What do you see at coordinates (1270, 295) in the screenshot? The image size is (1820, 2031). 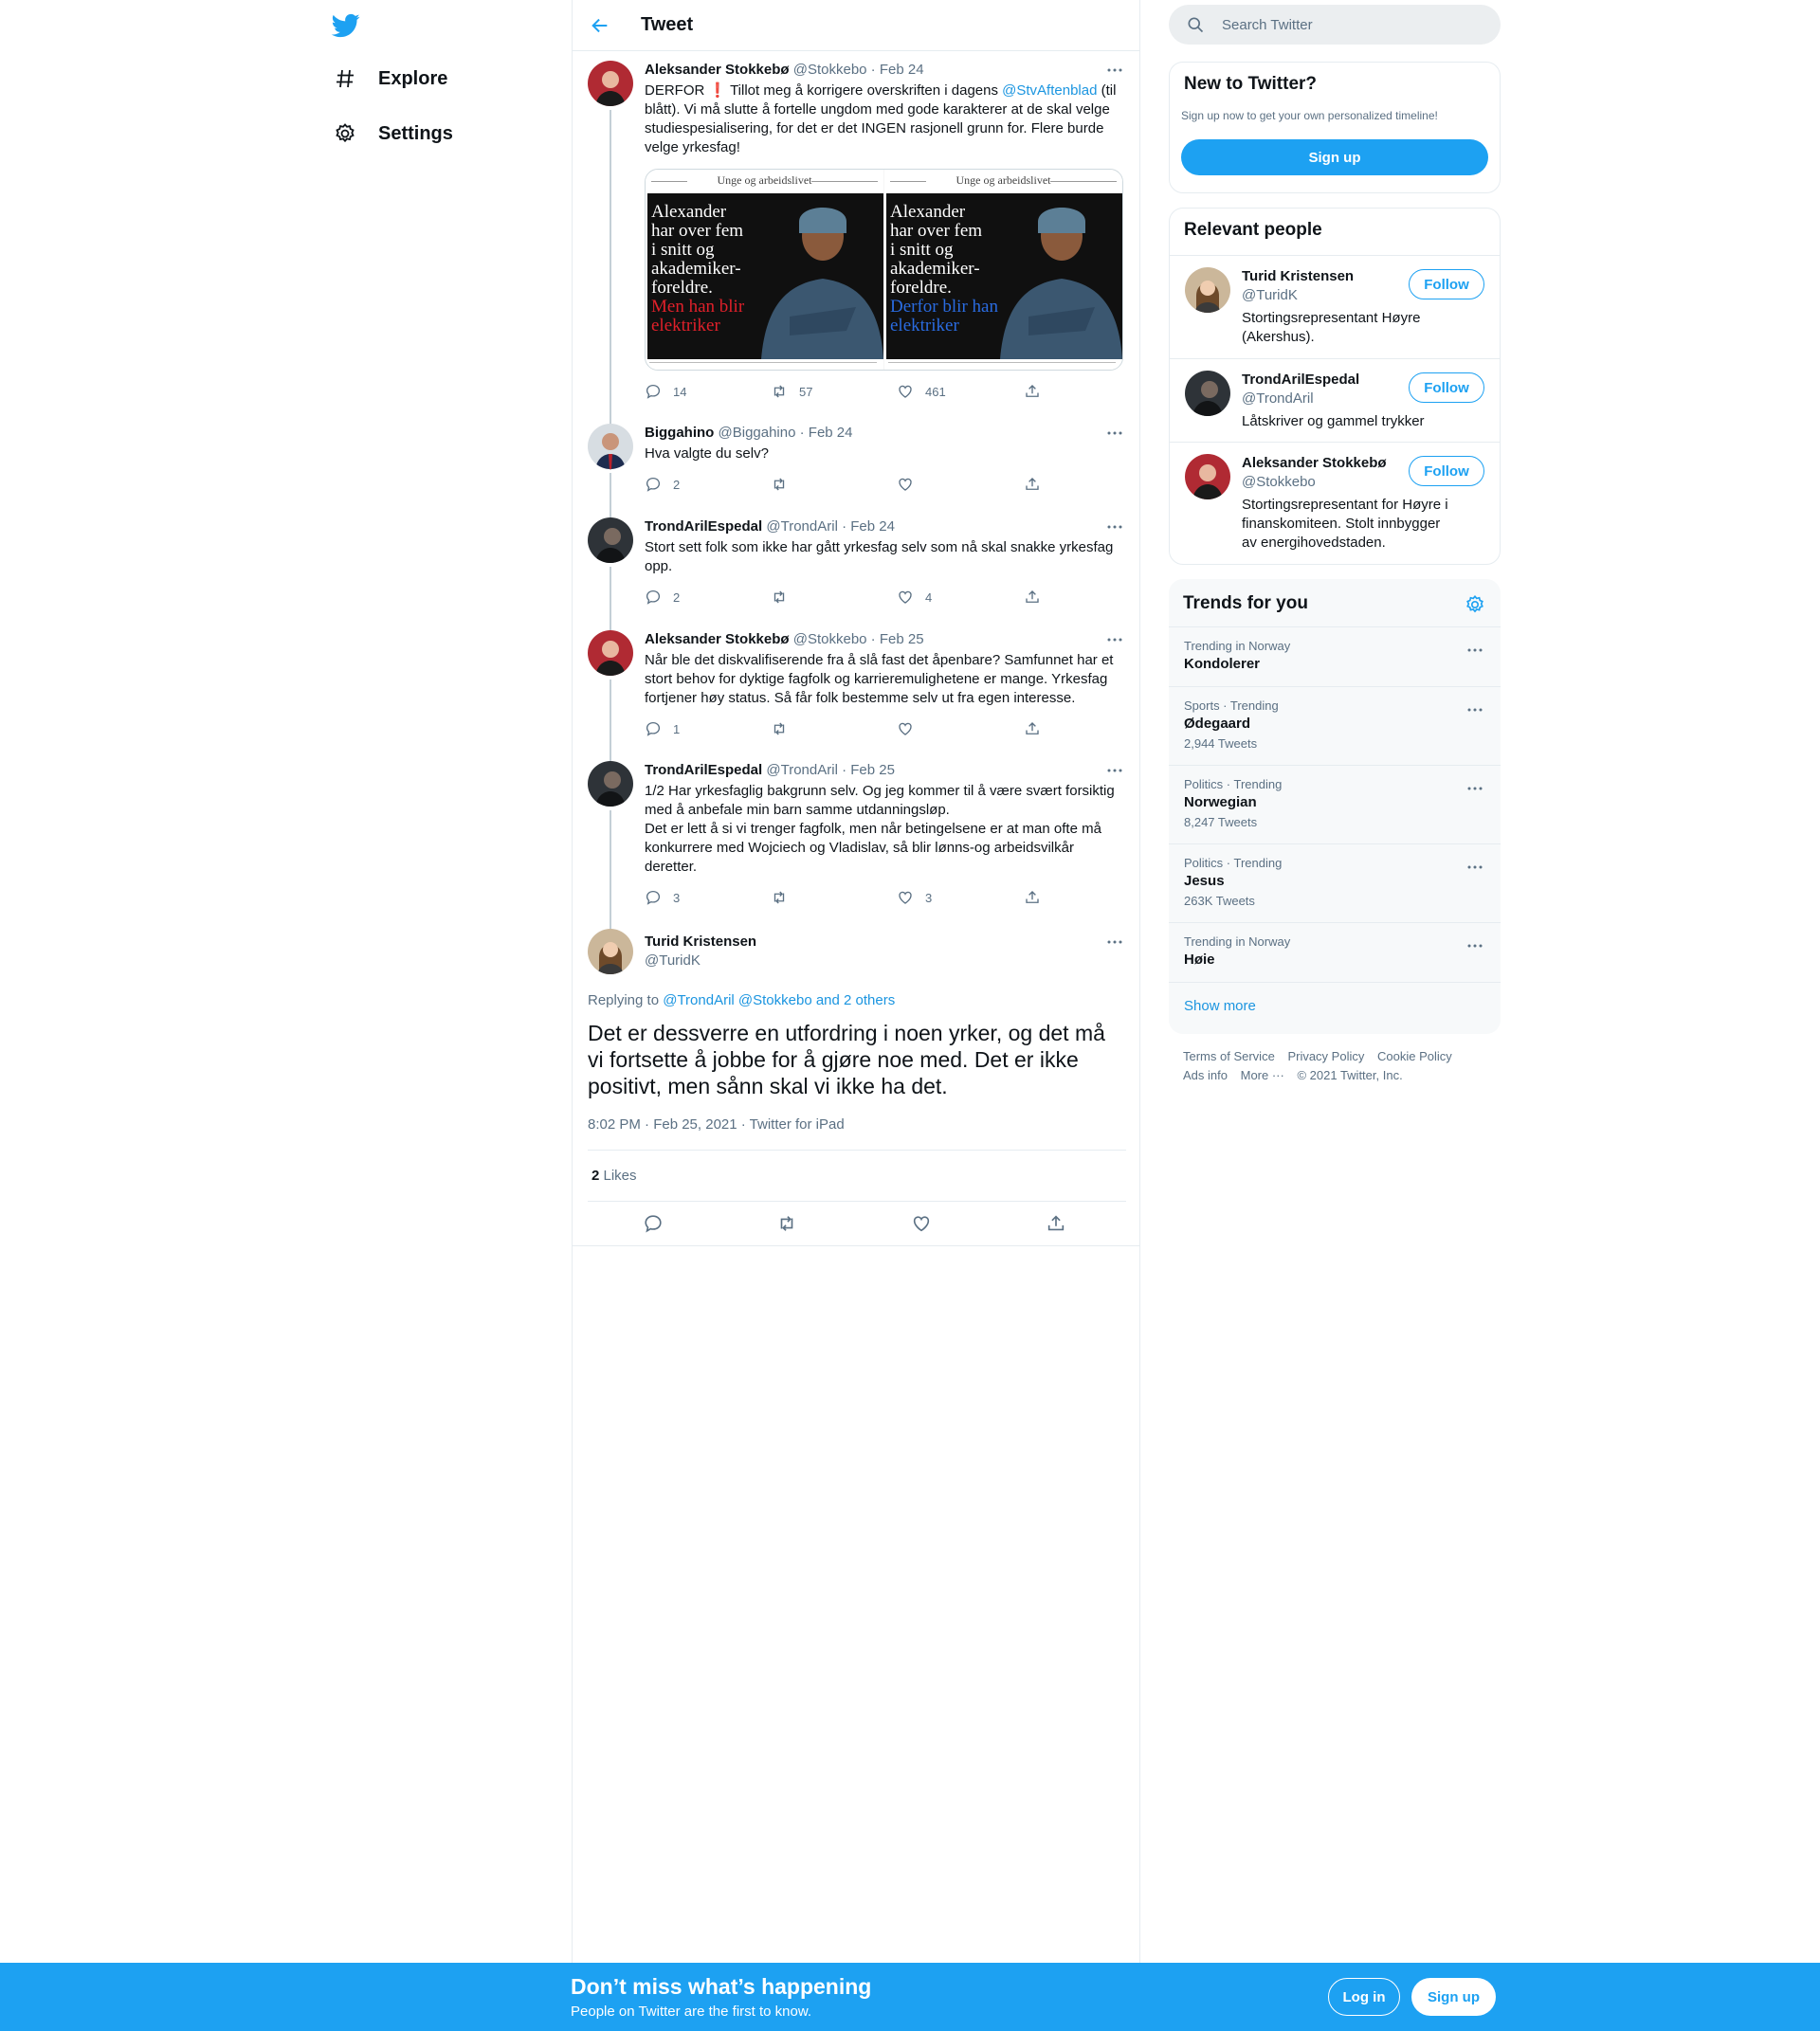 I see `person-handle: @TuridK` at bounding box center [1270, 295].